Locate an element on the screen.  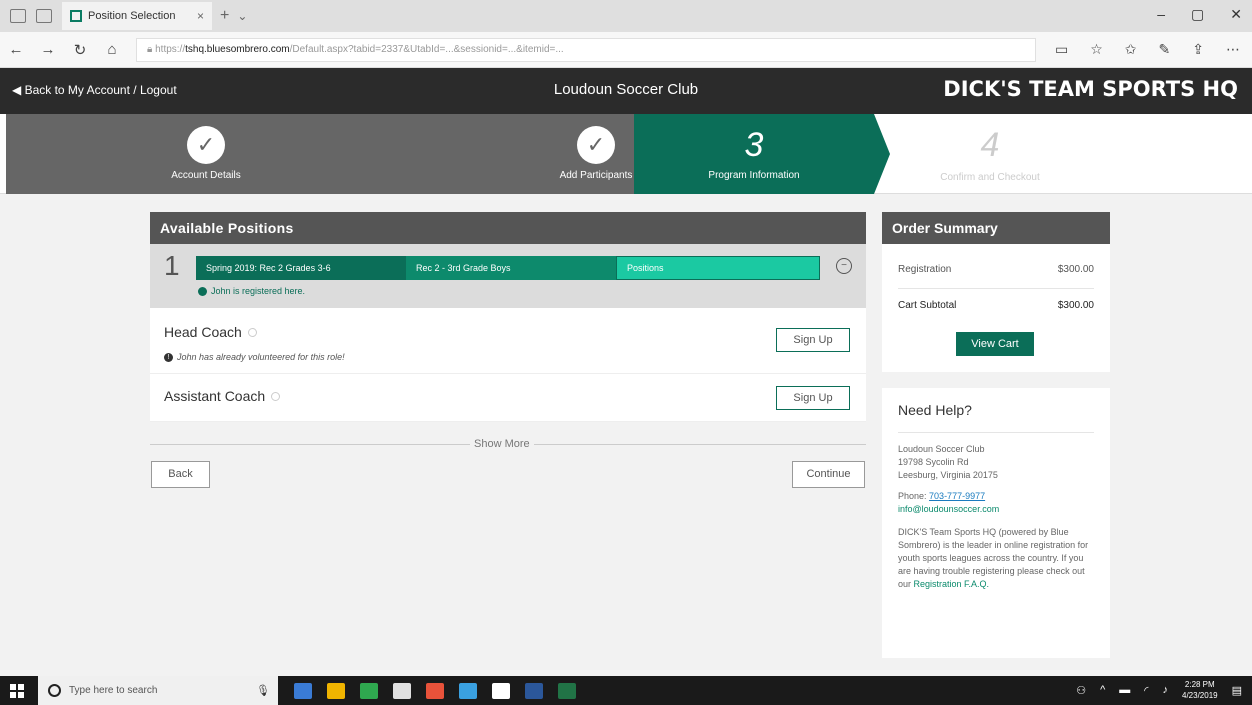
store-icon is located at coordinates (402, 690).